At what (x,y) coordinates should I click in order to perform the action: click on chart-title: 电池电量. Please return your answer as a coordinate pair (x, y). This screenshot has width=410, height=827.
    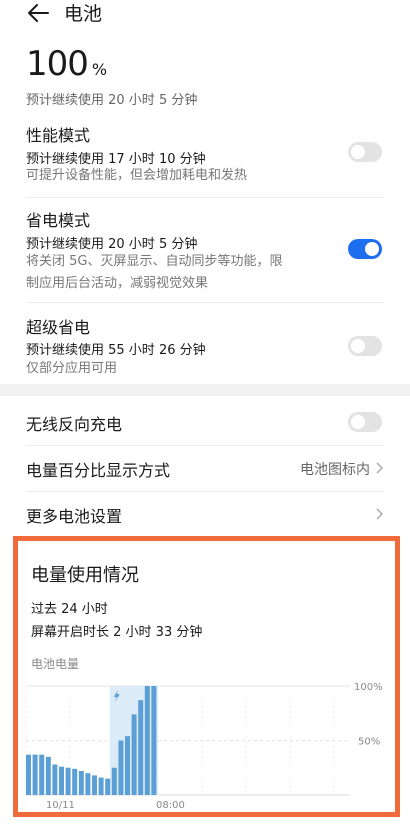
    Looking at the image, I should click on (55, 664).